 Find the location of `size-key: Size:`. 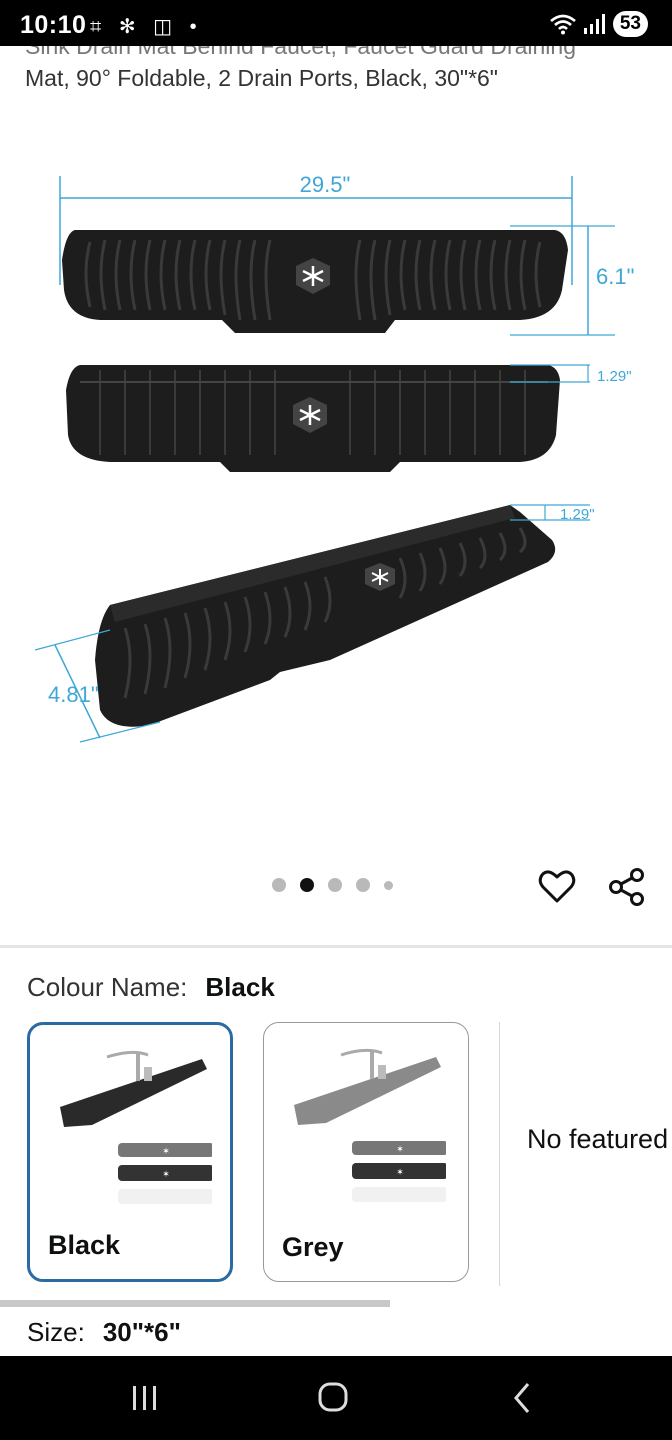

size-key: Size: is located at coordinates (56, 1332).